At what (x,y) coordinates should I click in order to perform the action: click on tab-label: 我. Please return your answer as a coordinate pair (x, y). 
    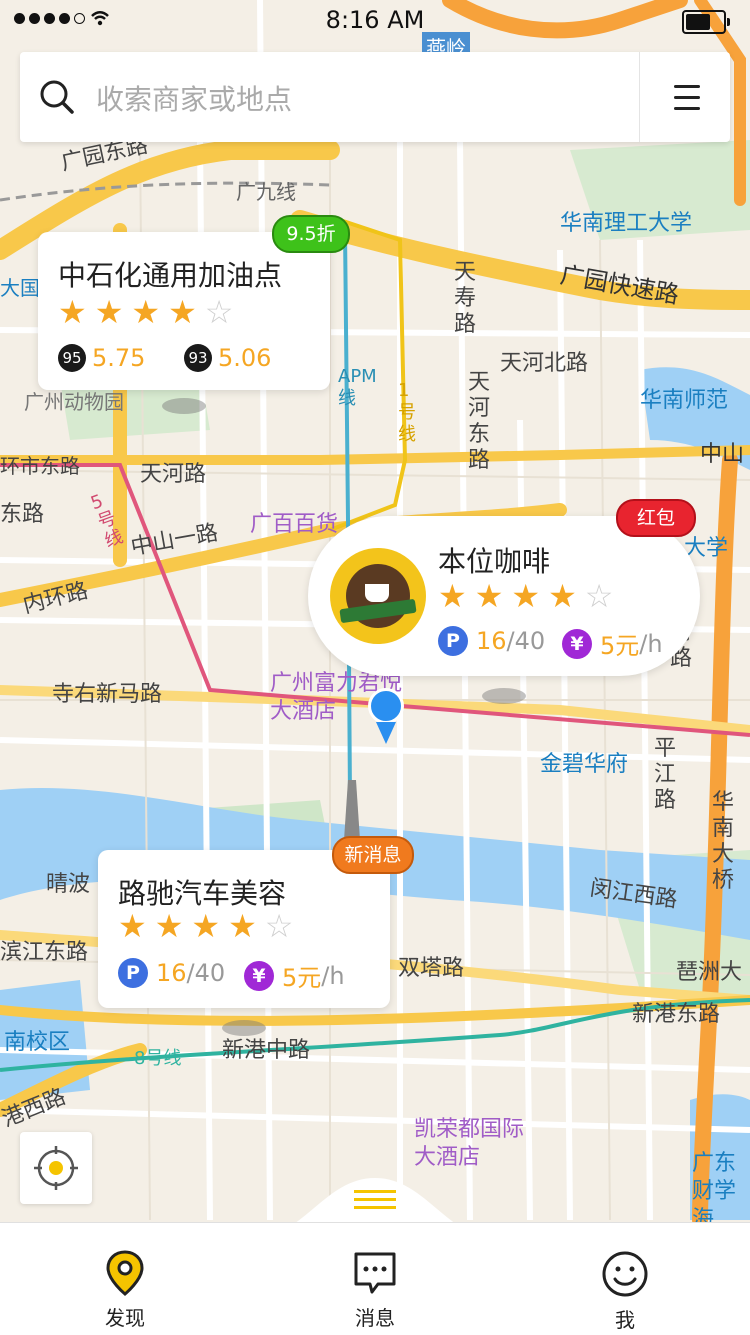
    Looking at the image, I should click on (625, 1320).